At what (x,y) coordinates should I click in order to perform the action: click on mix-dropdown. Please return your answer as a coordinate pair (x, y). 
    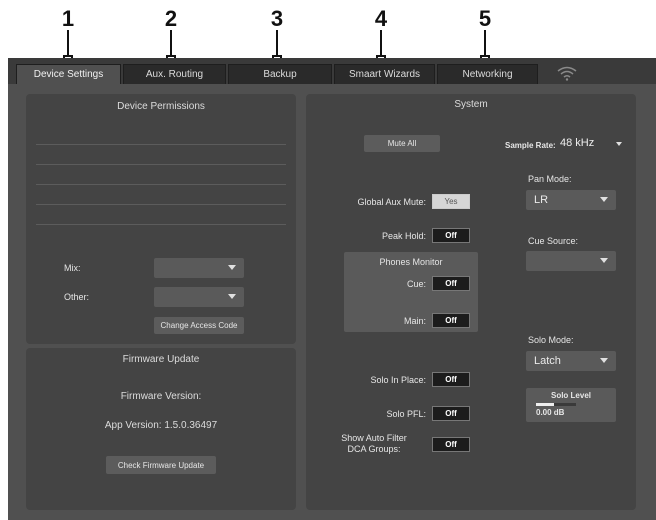
    Looking at the image, I should click on (199, 268).